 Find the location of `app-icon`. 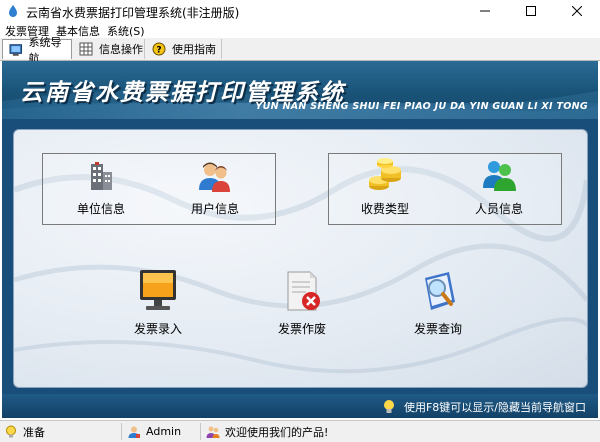

app-icon is located at coordinates (13, 11).